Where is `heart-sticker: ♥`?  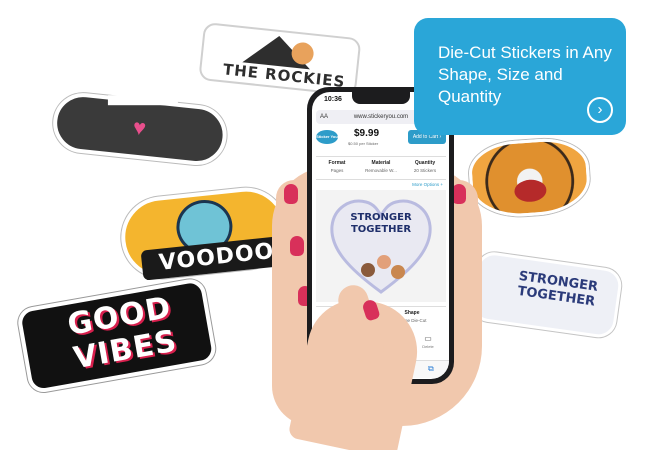 heart-sticker: ♥ is located at coordinates (140, 129).